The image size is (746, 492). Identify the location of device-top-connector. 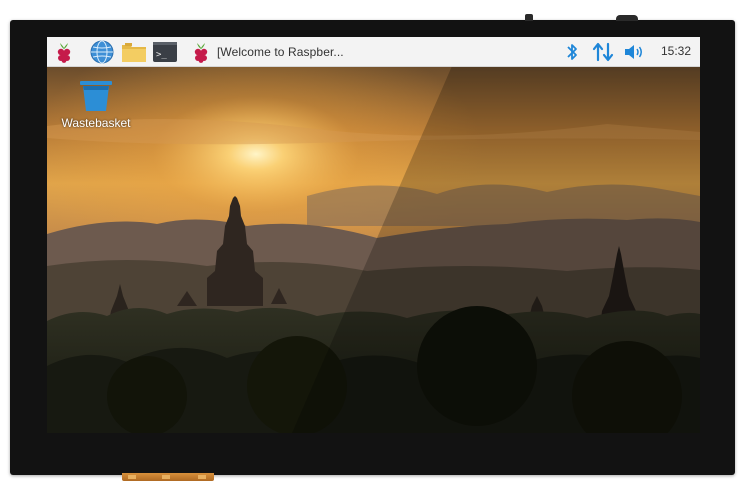
(627, 18).